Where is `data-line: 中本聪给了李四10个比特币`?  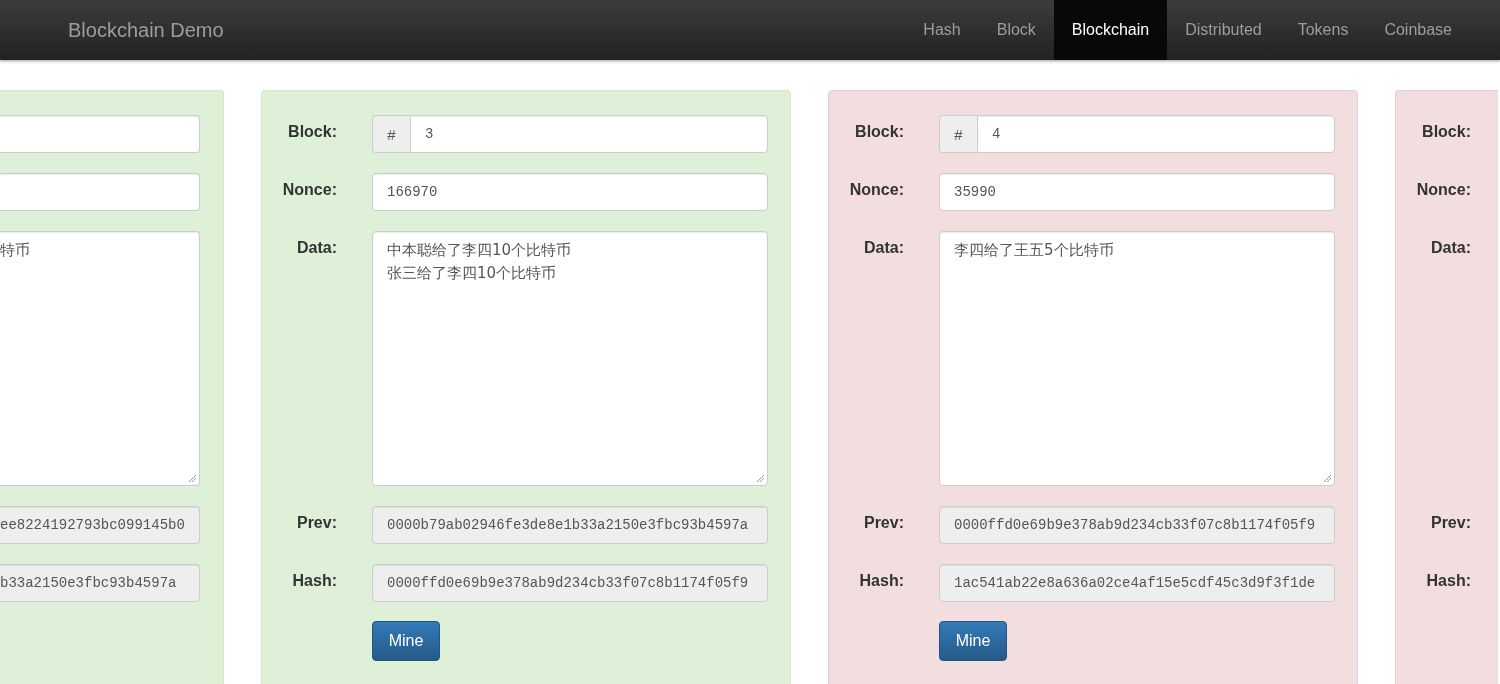
data-line: 中本聪给了李四10个比特币 is located at coordinates (479, 250).